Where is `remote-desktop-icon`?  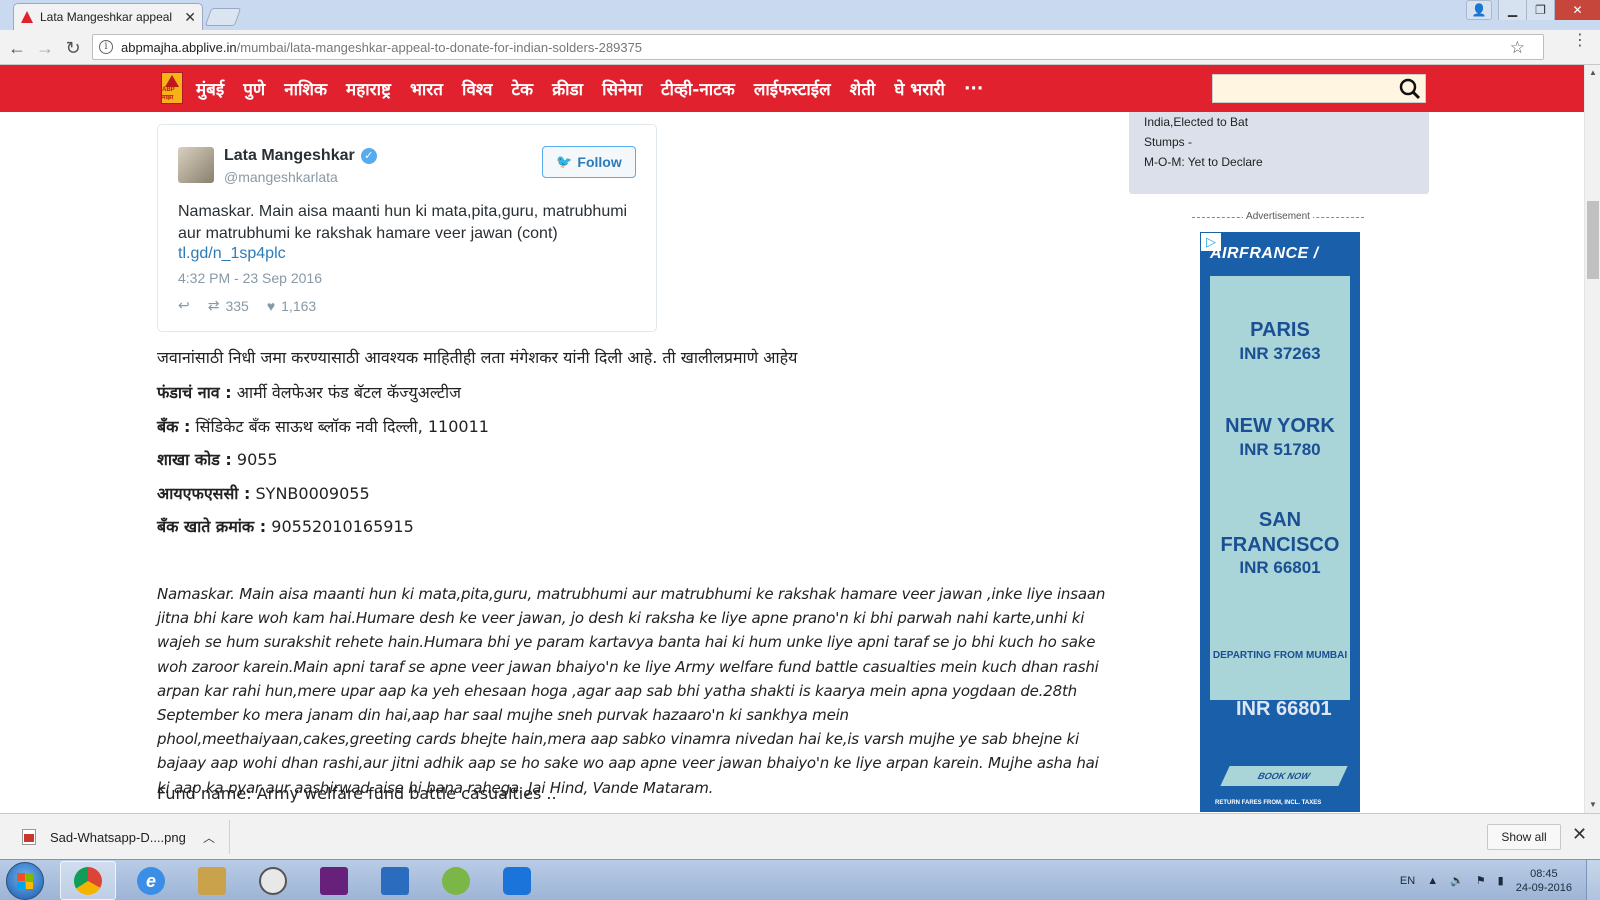 remote-desktop-icon is located at coordinates (395, 880).